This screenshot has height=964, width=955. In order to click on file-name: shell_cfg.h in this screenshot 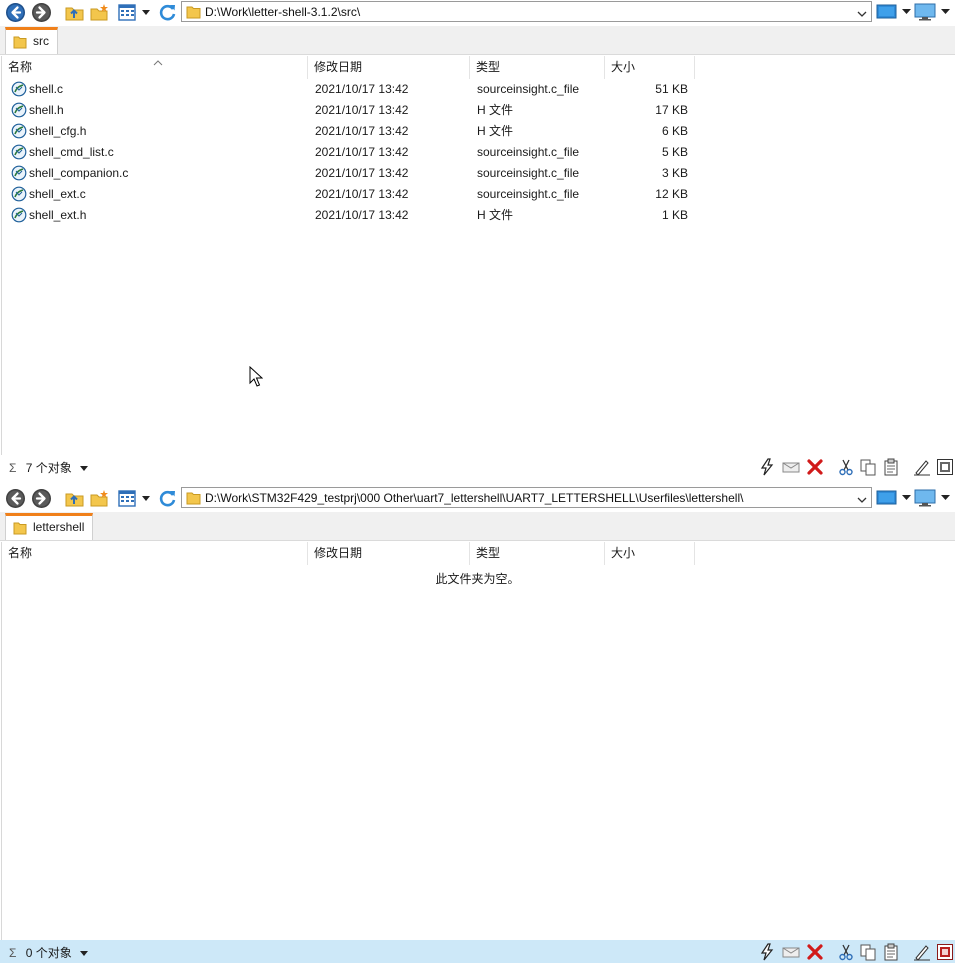, I will do `click(58, 131)`.